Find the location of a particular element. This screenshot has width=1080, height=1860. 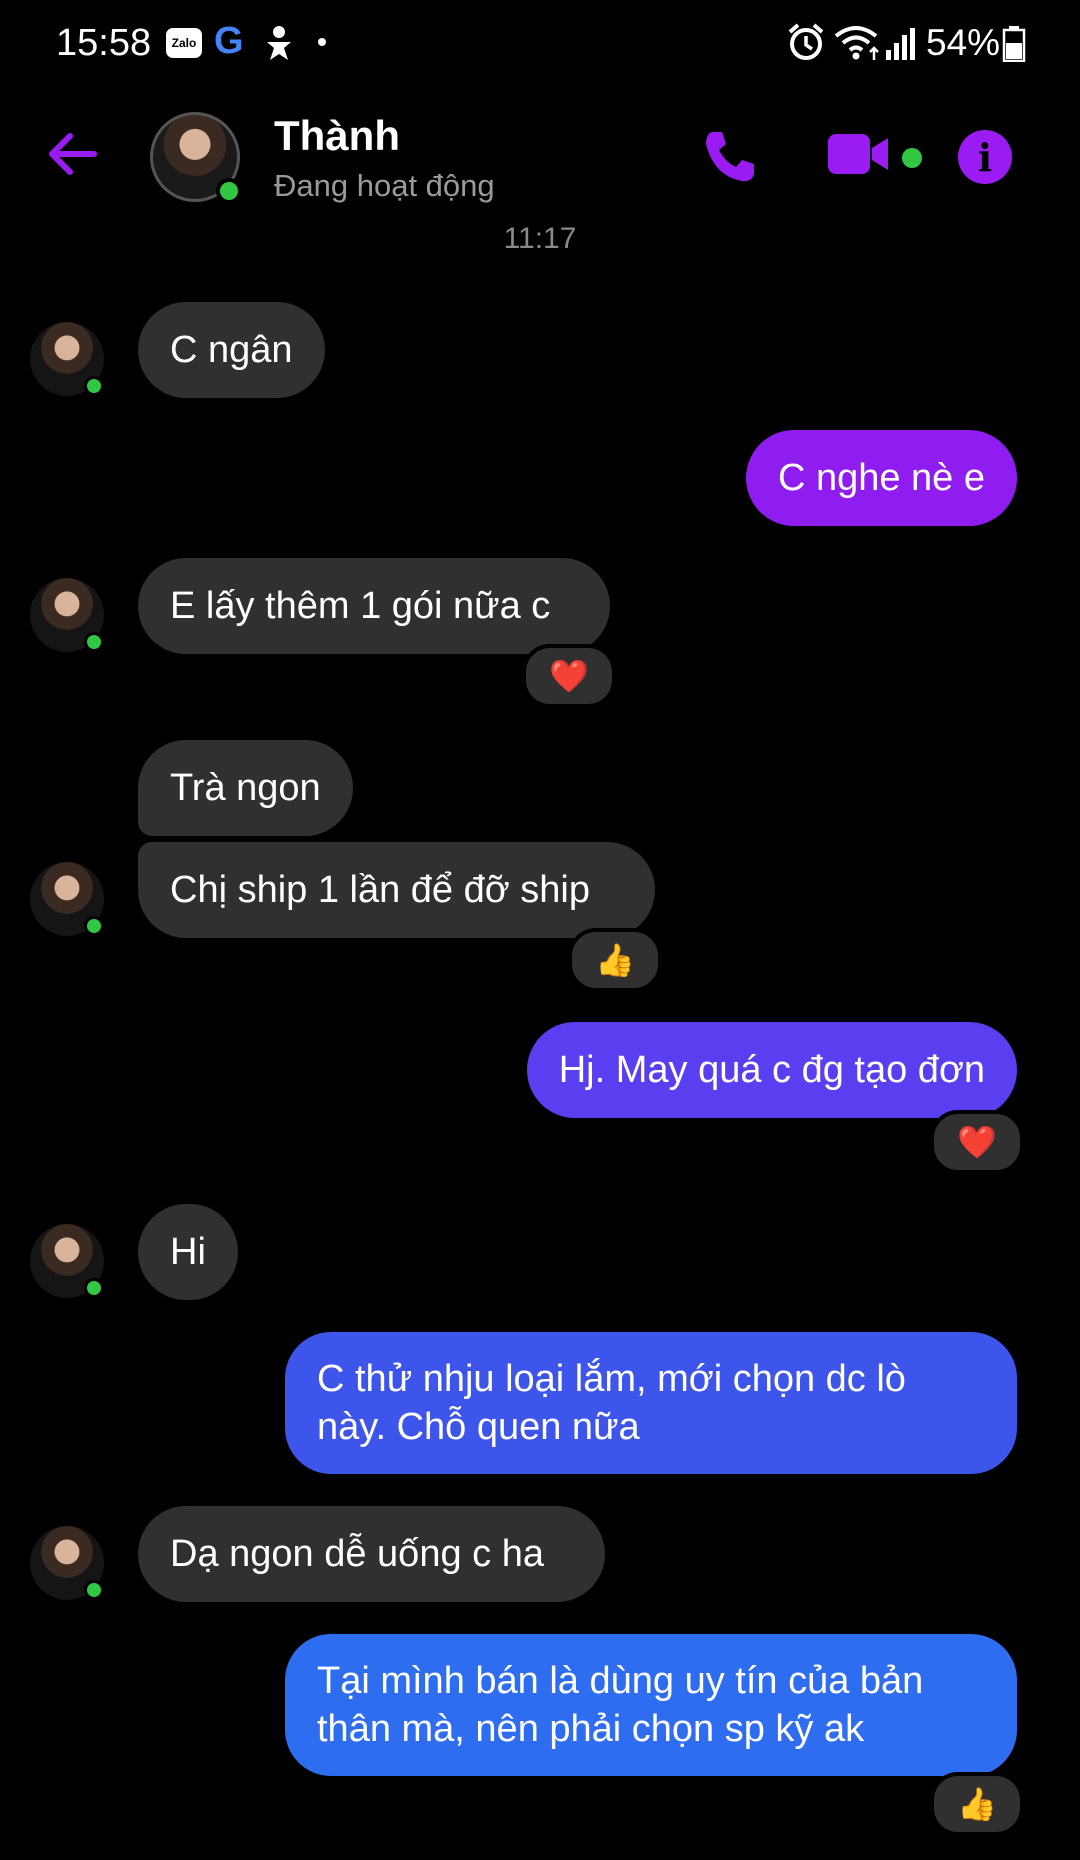

battery-icon is located at coordinates (1014, 44).